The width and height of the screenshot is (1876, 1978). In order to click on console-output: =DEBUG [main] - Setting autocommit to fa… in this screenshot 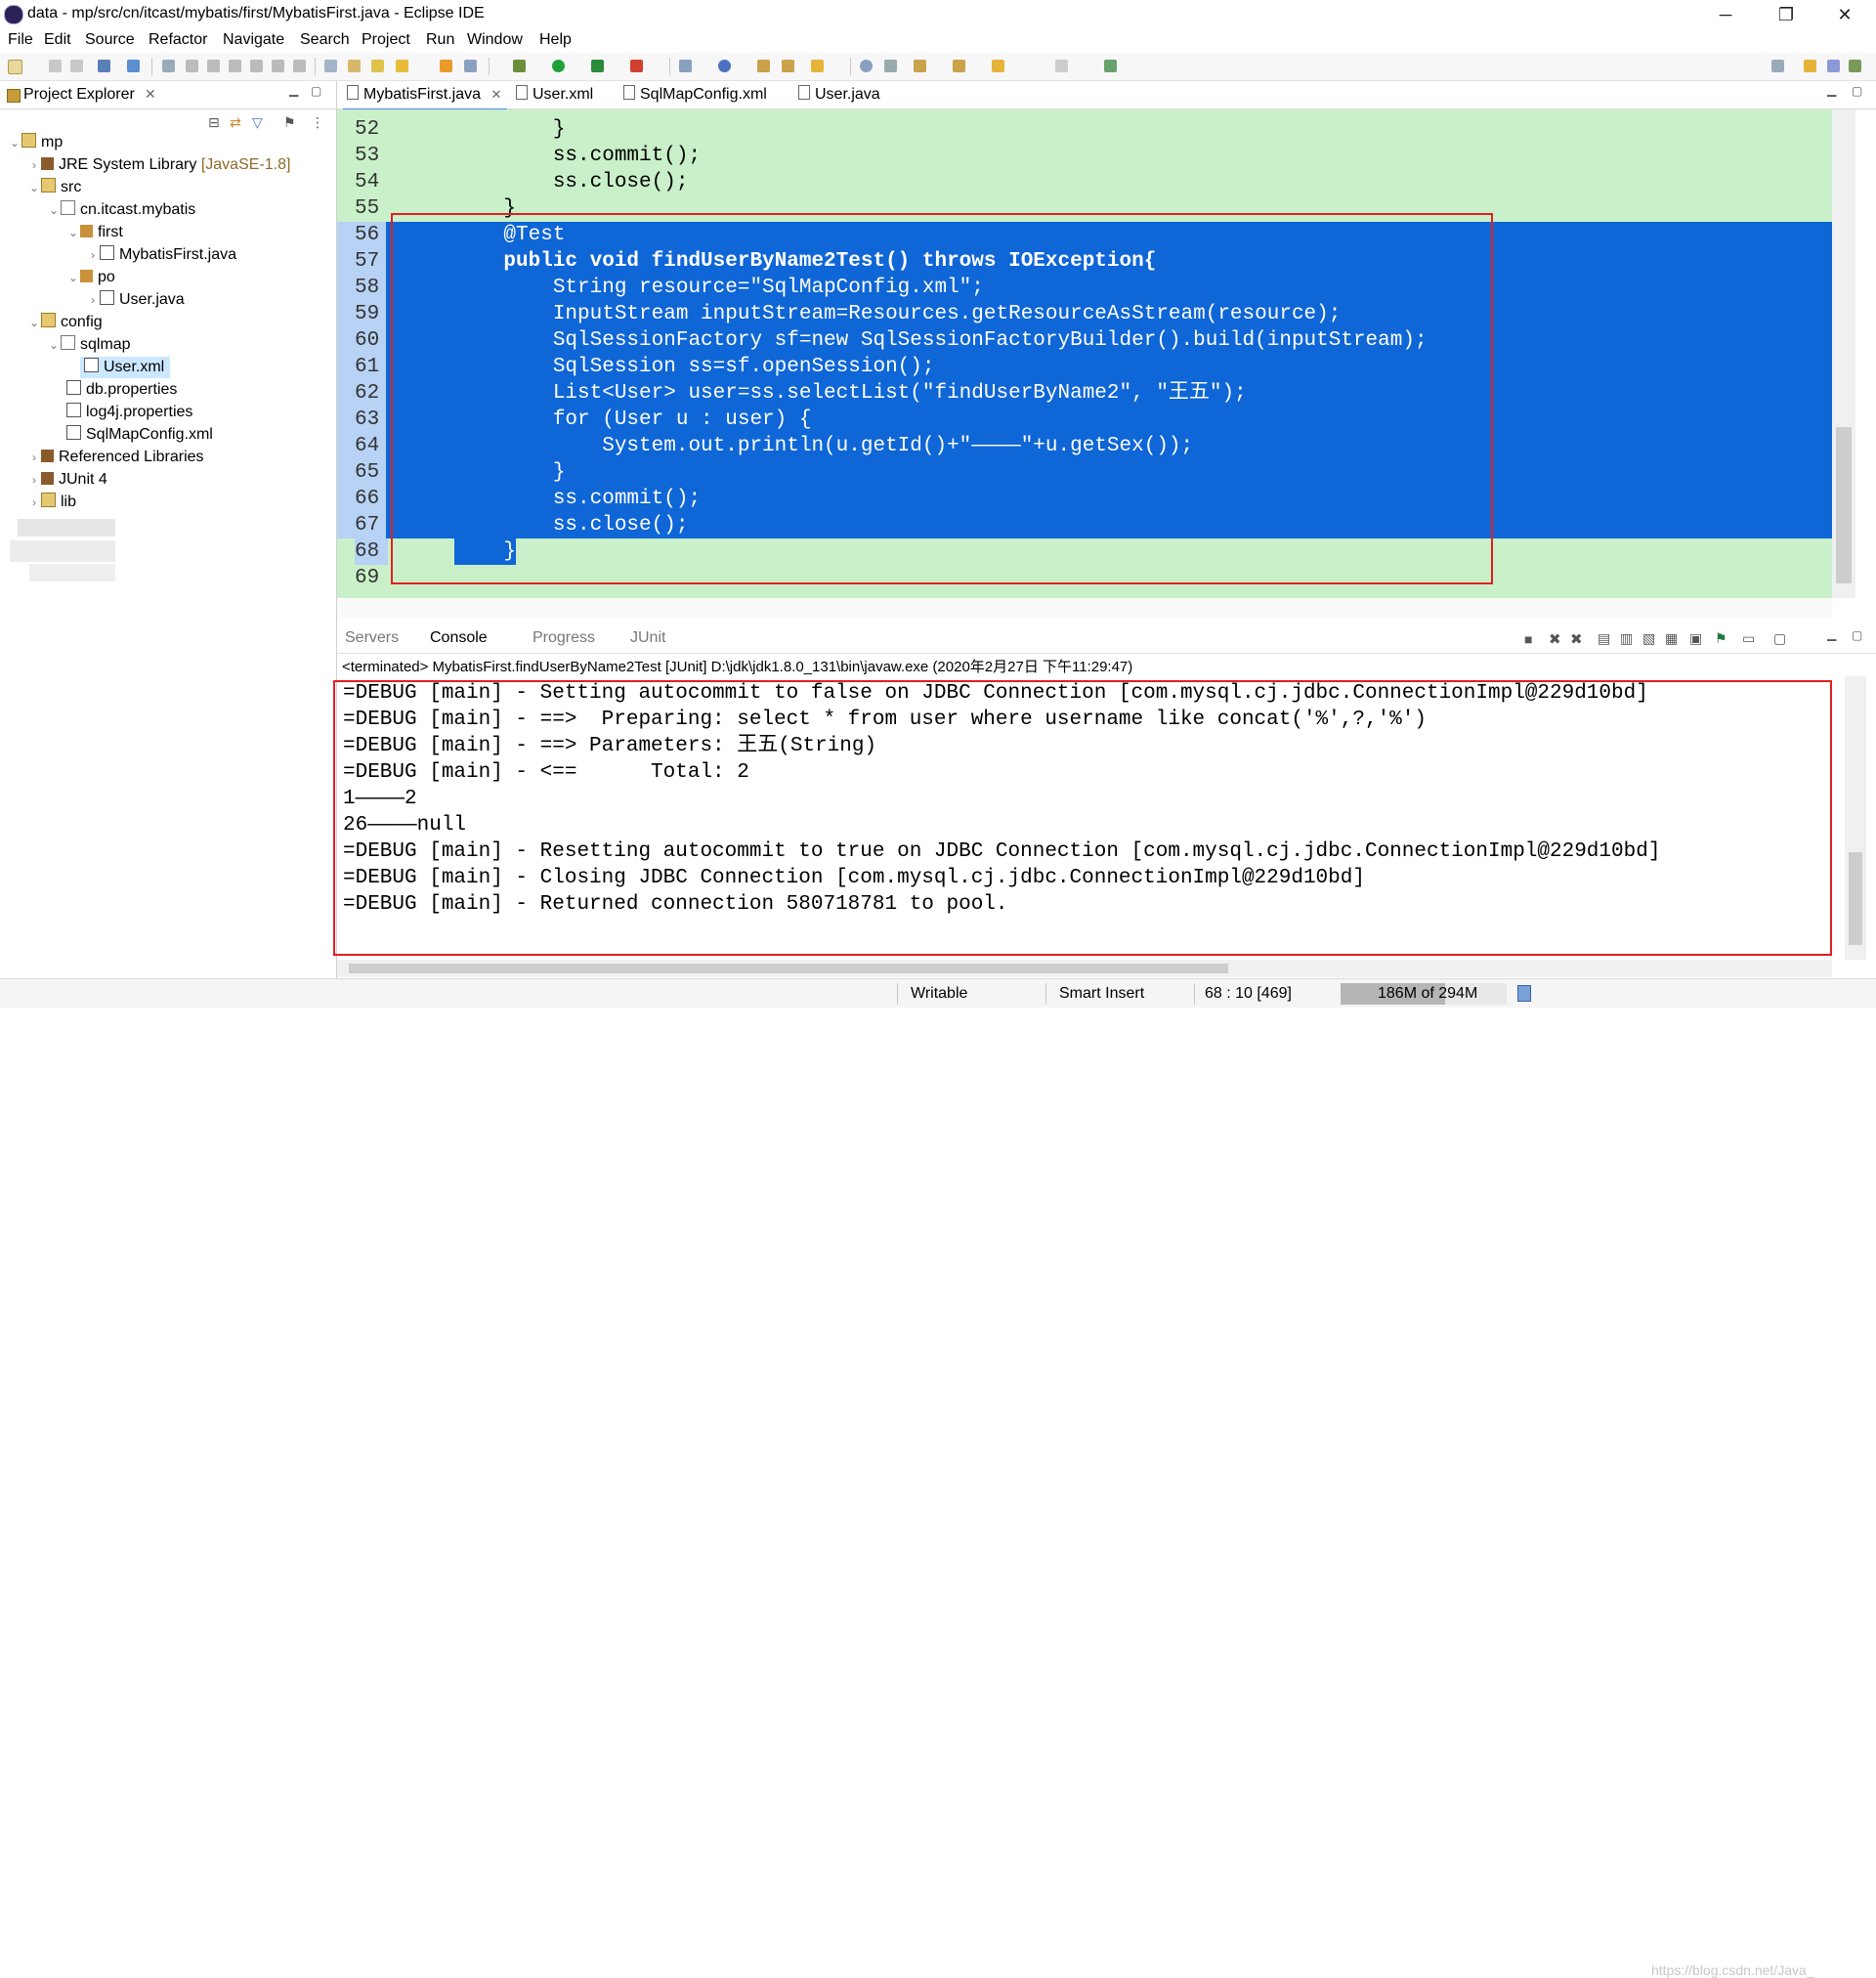, I will do `click(1084, 818)`.